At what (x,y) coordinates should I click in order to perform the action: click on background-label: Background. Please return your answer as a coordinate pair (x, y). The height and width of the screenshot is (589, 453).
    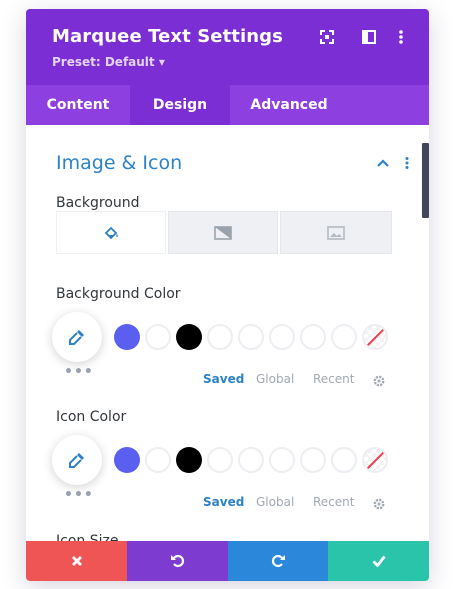
    Looking at the image, I should click on (98, 203).